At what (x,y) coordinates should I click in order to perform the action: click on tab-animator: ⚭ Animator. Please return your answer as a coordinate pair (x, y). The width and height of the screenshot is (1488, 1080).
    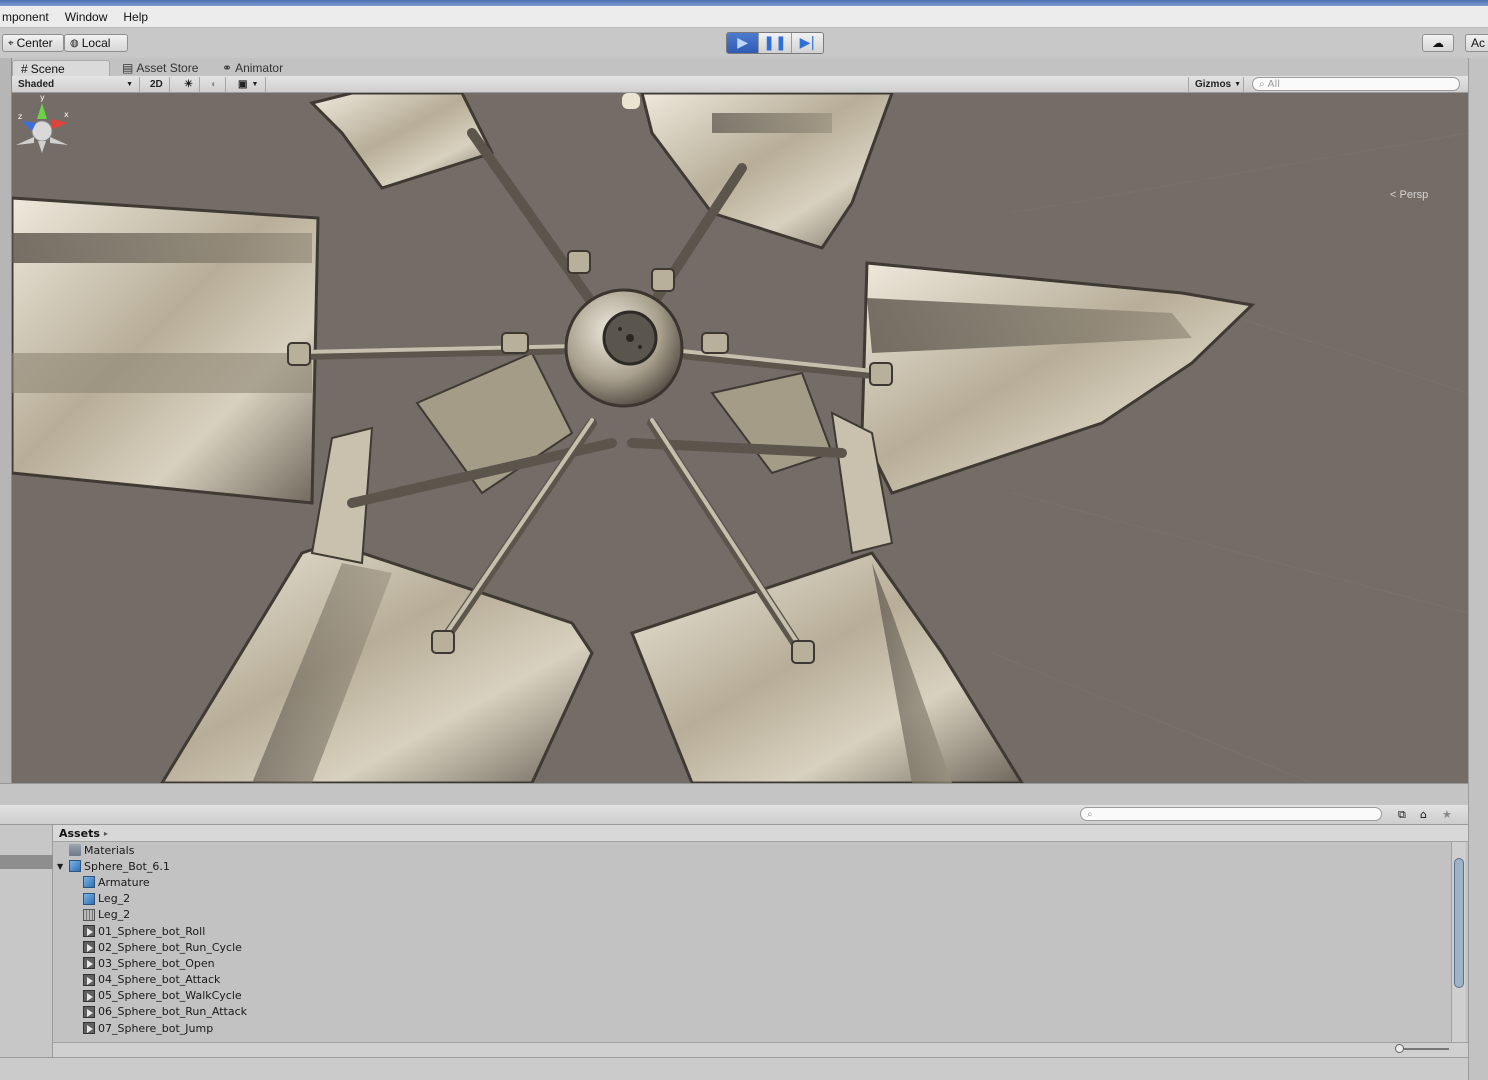
    Looking at the image, I should click on (252, 68).